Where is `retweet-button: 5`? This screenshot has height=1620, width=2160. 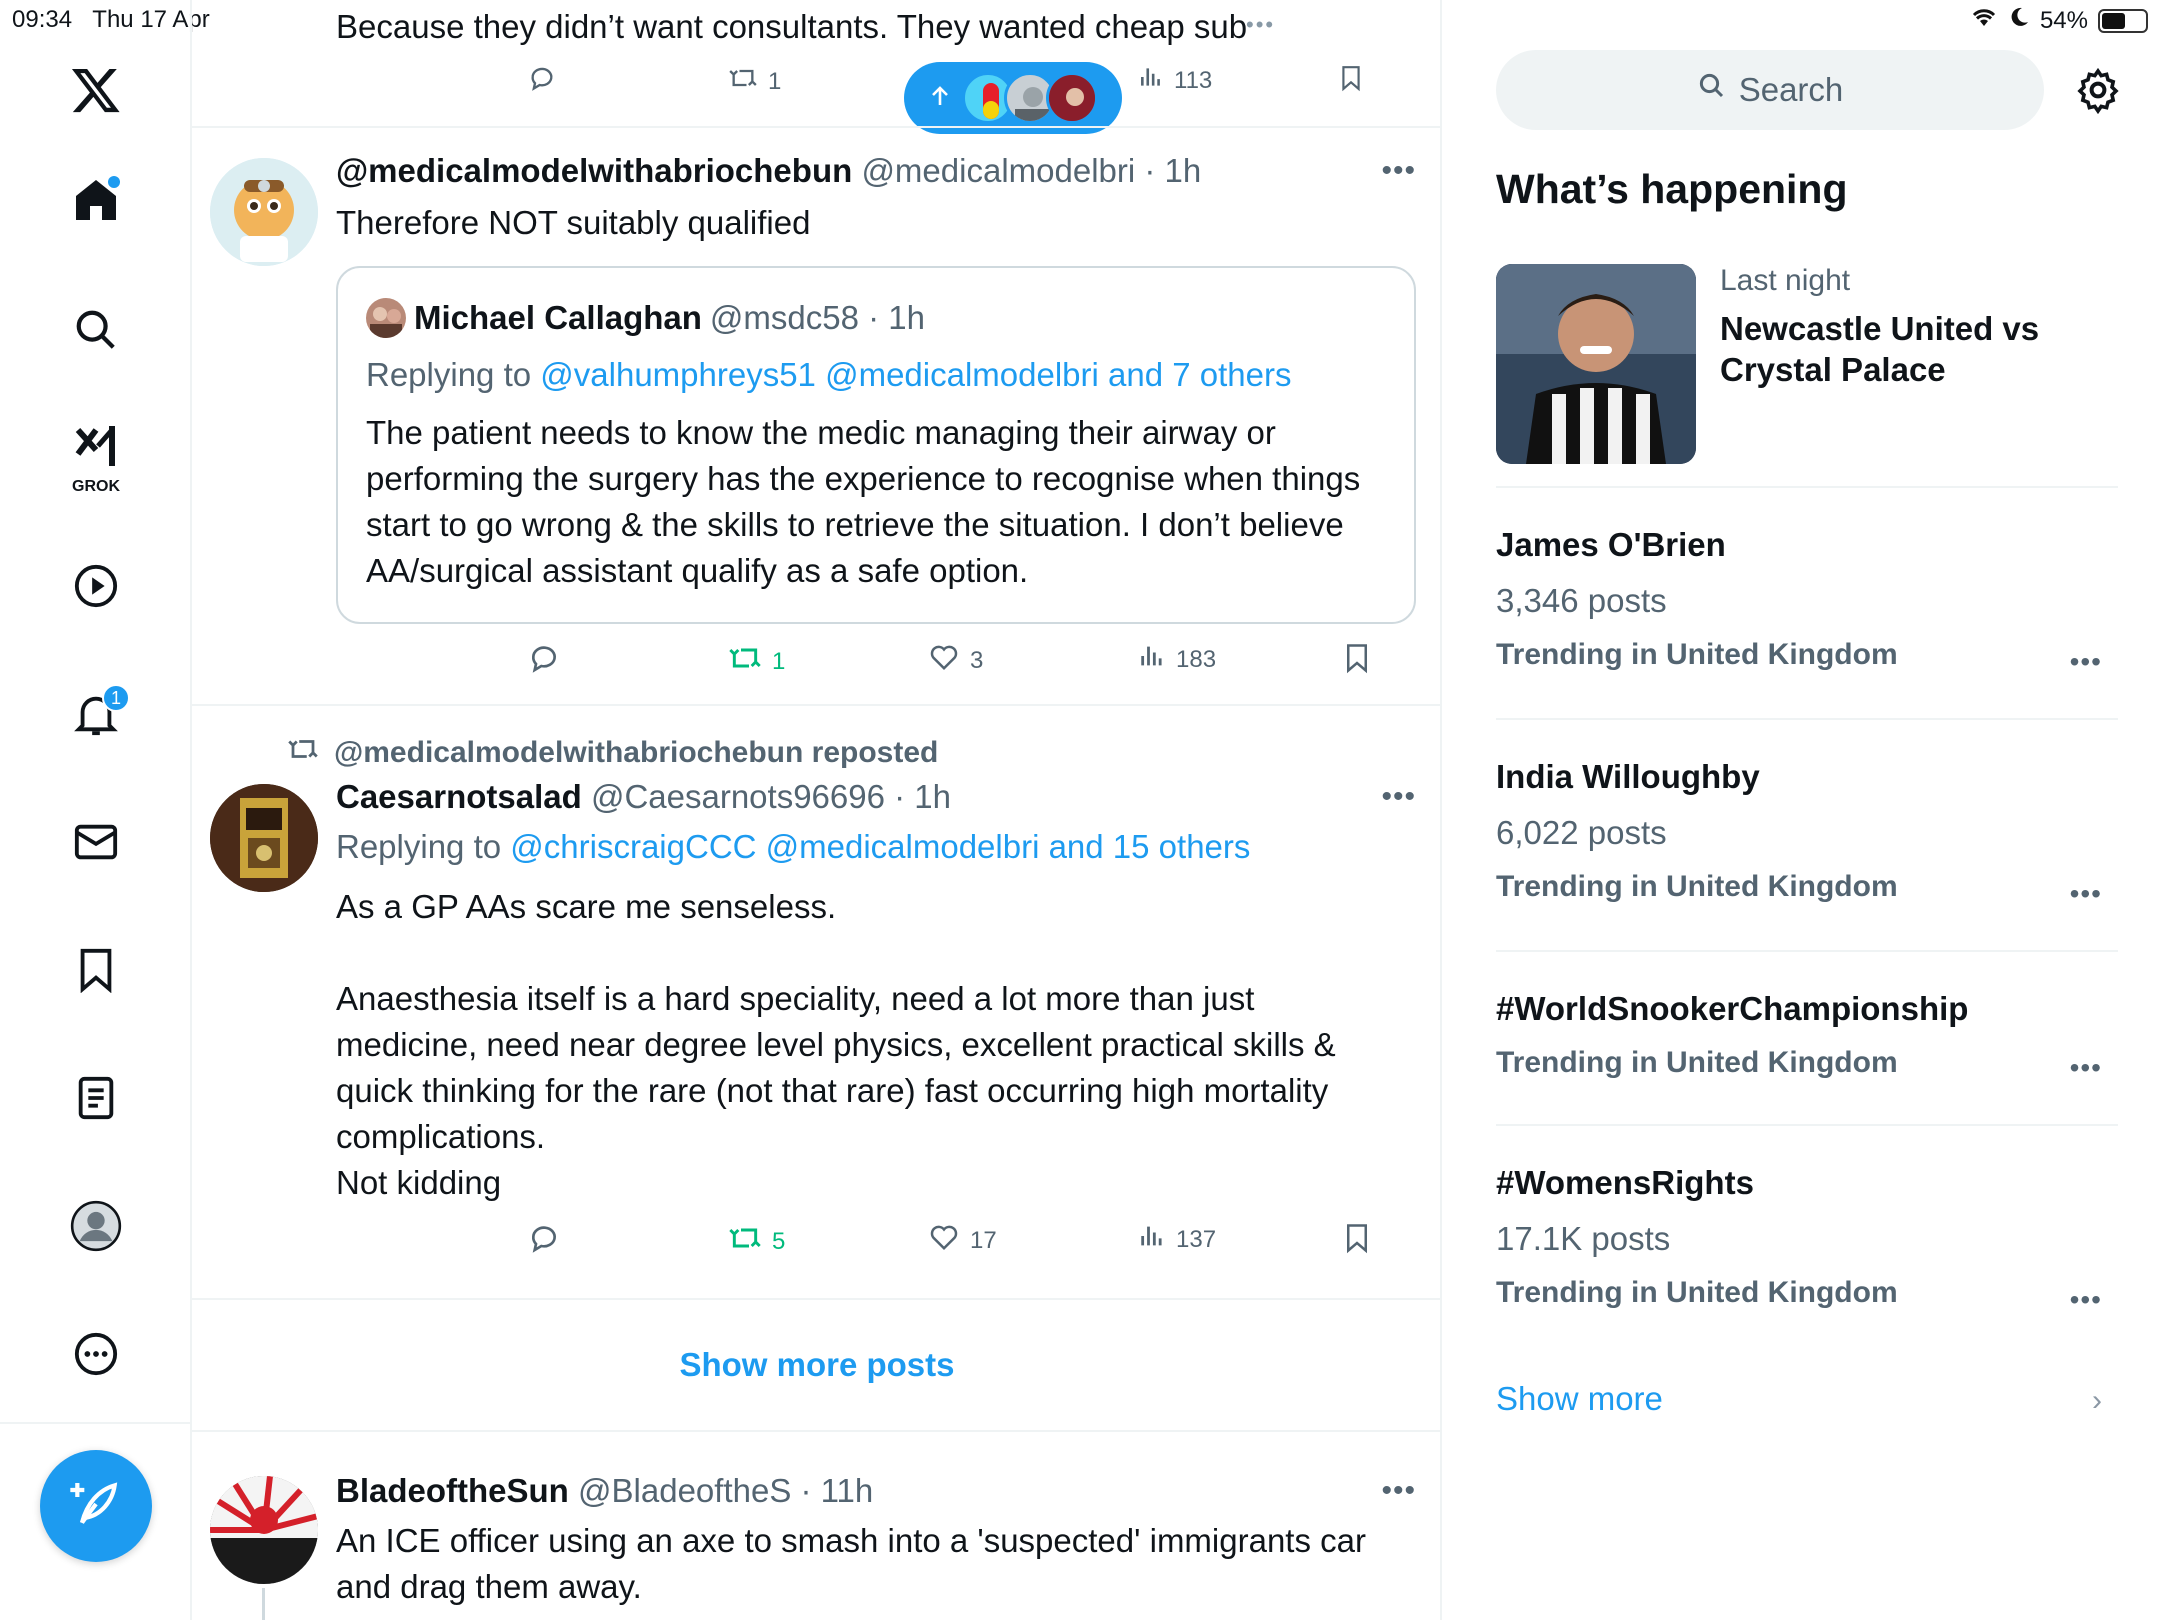 retweet-button: 5 is located at coordinates (756, 1241).